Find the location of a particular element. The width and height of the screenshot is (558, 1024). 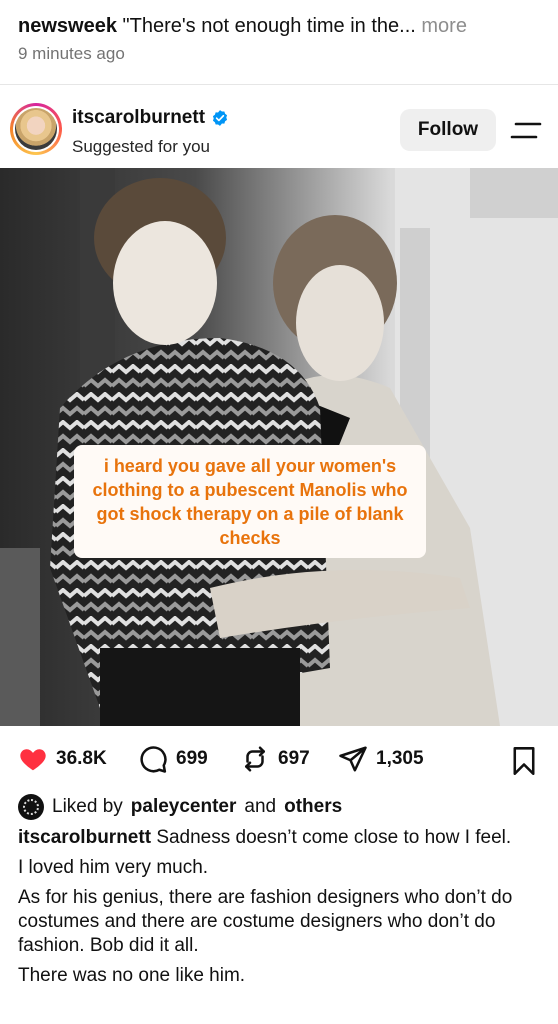

story-ring is located at coordinates (36, 129).